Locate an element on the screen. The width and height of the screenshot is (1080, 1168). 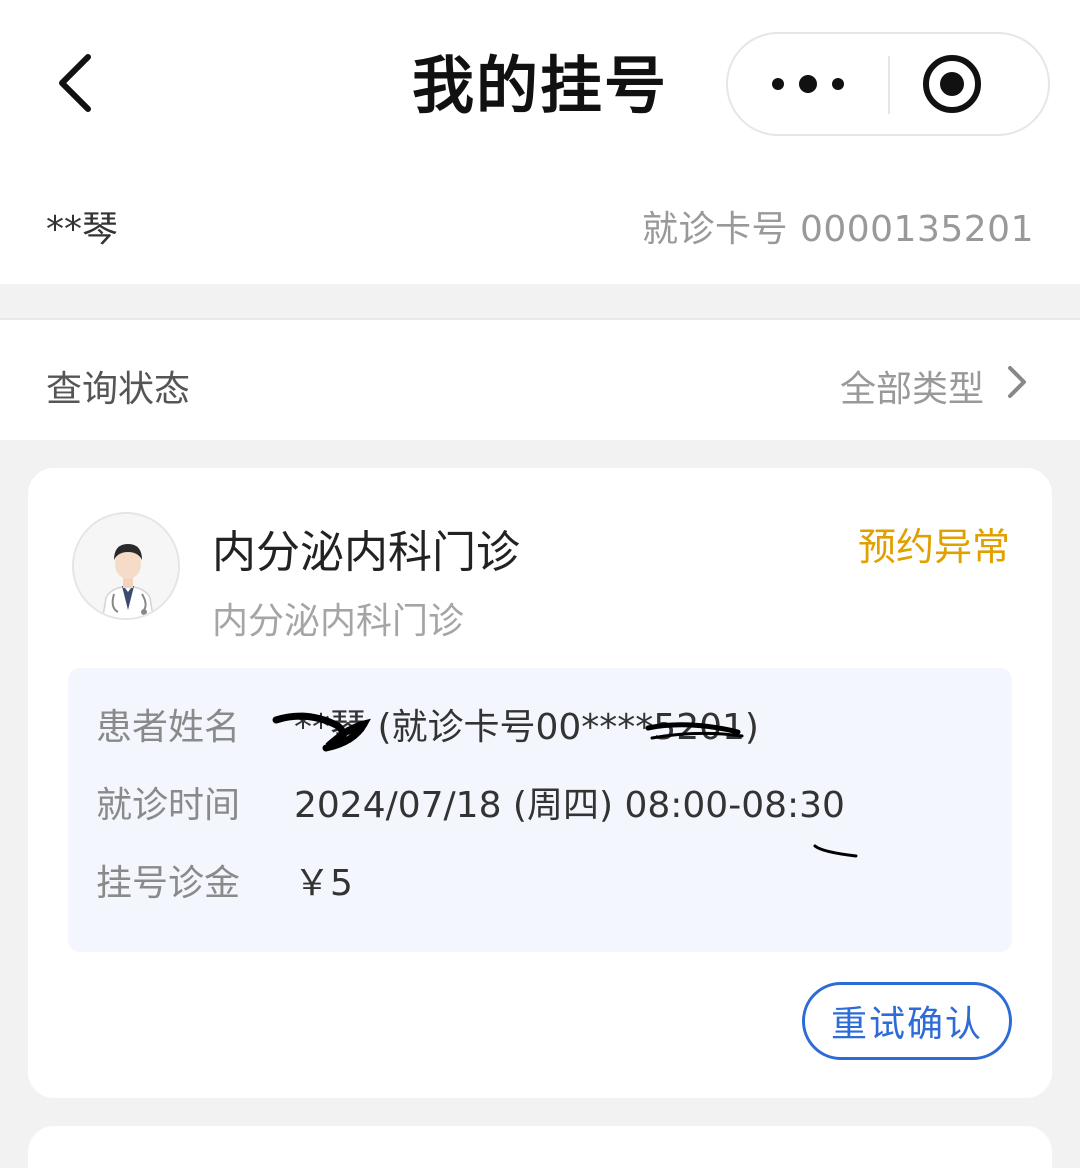
card-number: 就诊卡号 0000135201 is located at coordinates (838, 229).